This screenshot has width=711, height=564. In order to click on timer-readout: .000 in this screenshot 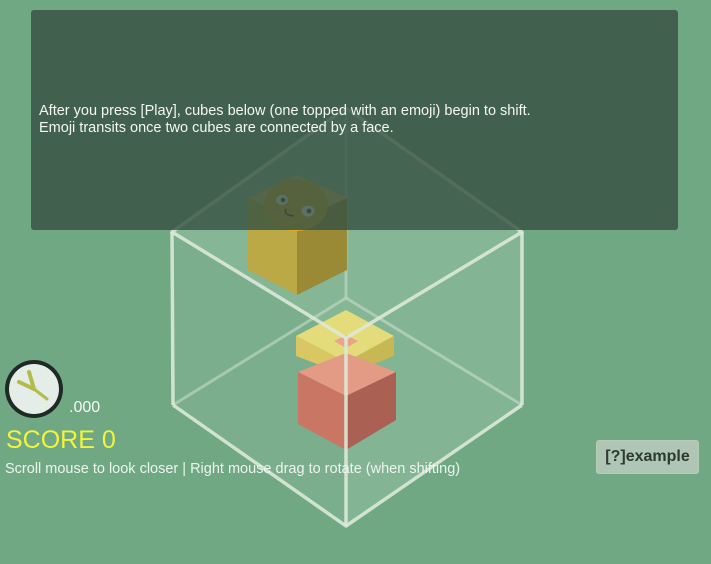, I will do `click(85, 407)`.